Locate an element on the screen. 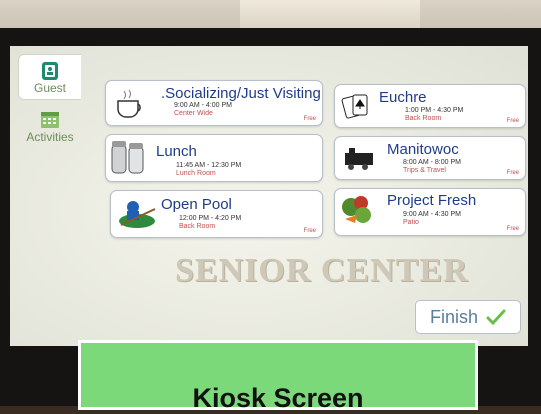 The image size is (541, 414). finish-button: Finish is located at coordinates (468, 317).